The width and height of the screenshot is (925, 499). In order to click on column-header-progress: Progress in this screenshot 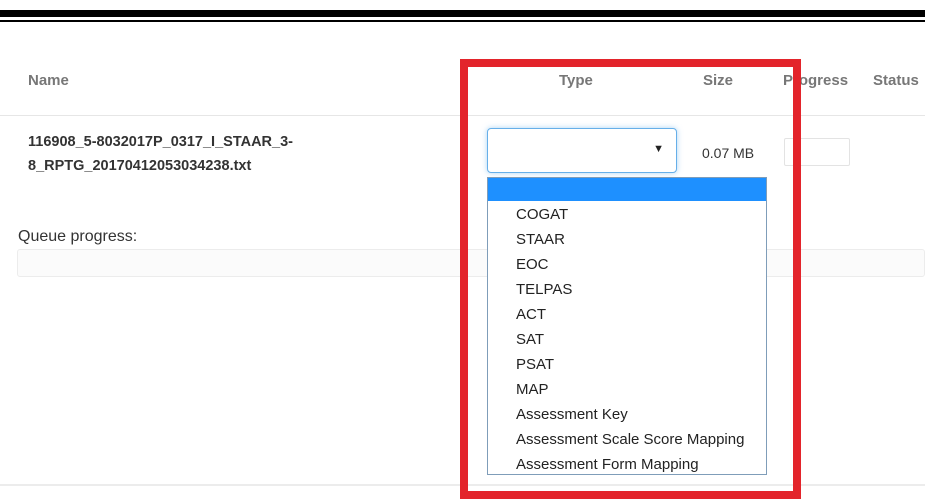, I will do `click(816, 80)`.